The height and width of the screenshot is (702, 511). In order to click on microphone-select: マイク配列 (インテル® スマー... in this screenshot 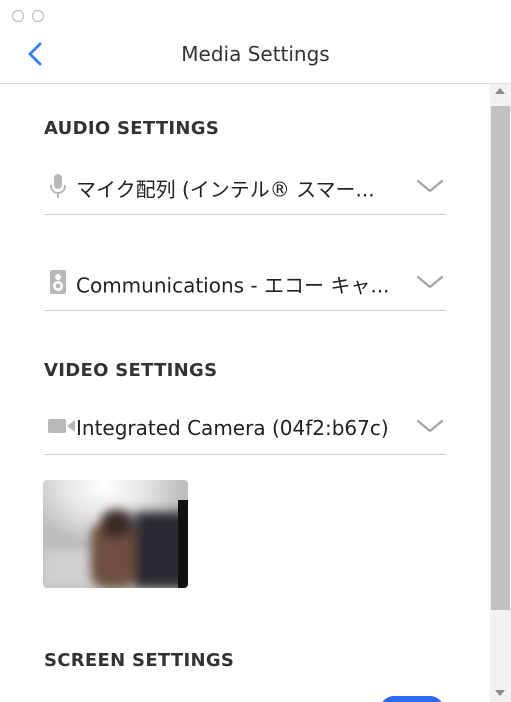, I will do `click(245, 188)`.